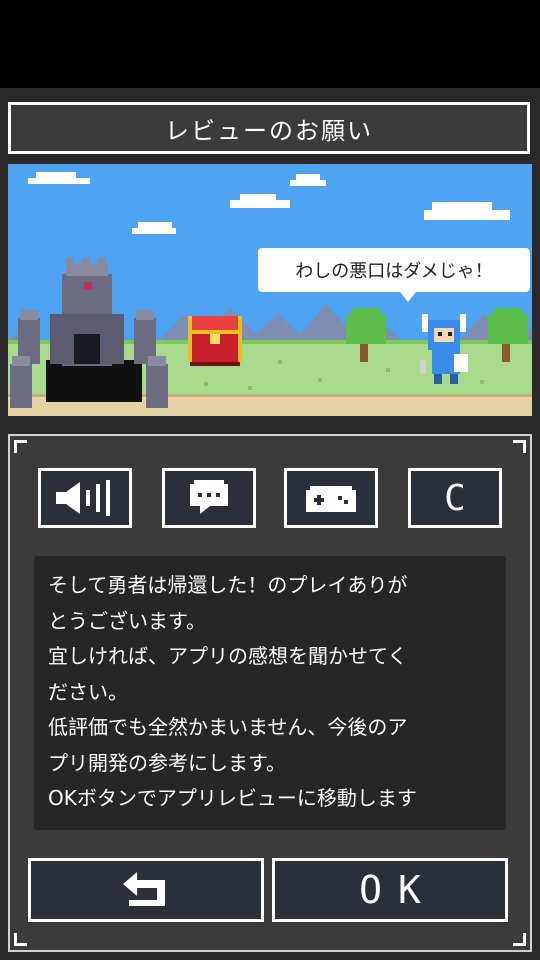  What do you see at coordinates (408, 297) in the screenshot?
I see `speech-bubble-tail` at bounding box center [408, 297].